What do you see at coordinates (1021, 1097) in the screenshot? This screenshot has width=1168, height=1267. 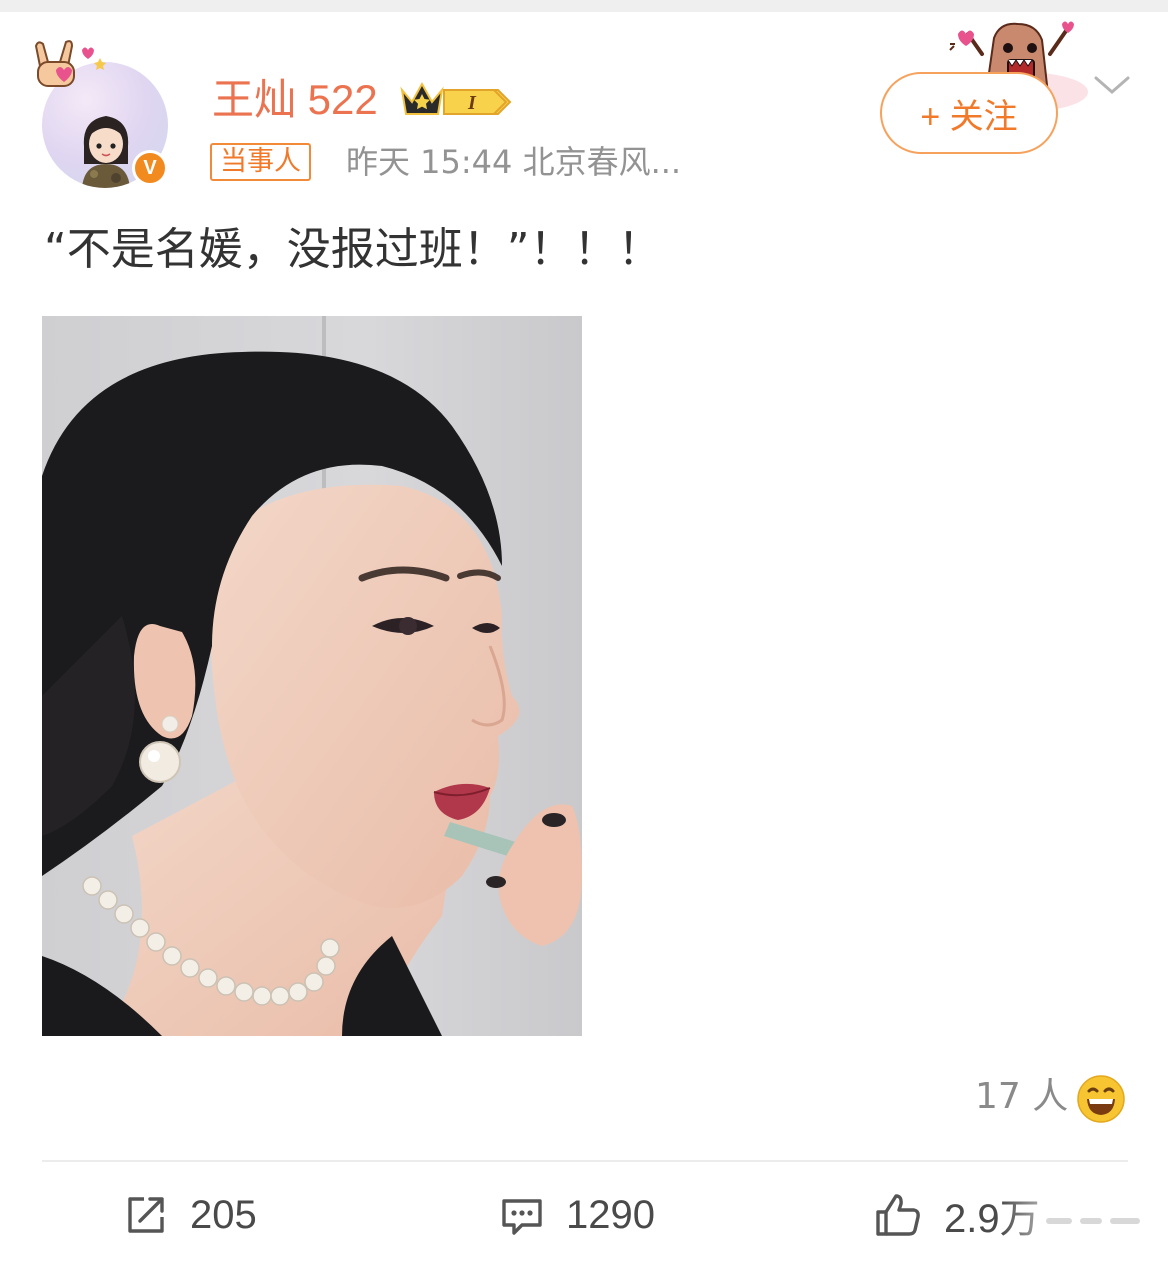 I see `reaction-count: 17 人` at bounding box center [1021, 1097].